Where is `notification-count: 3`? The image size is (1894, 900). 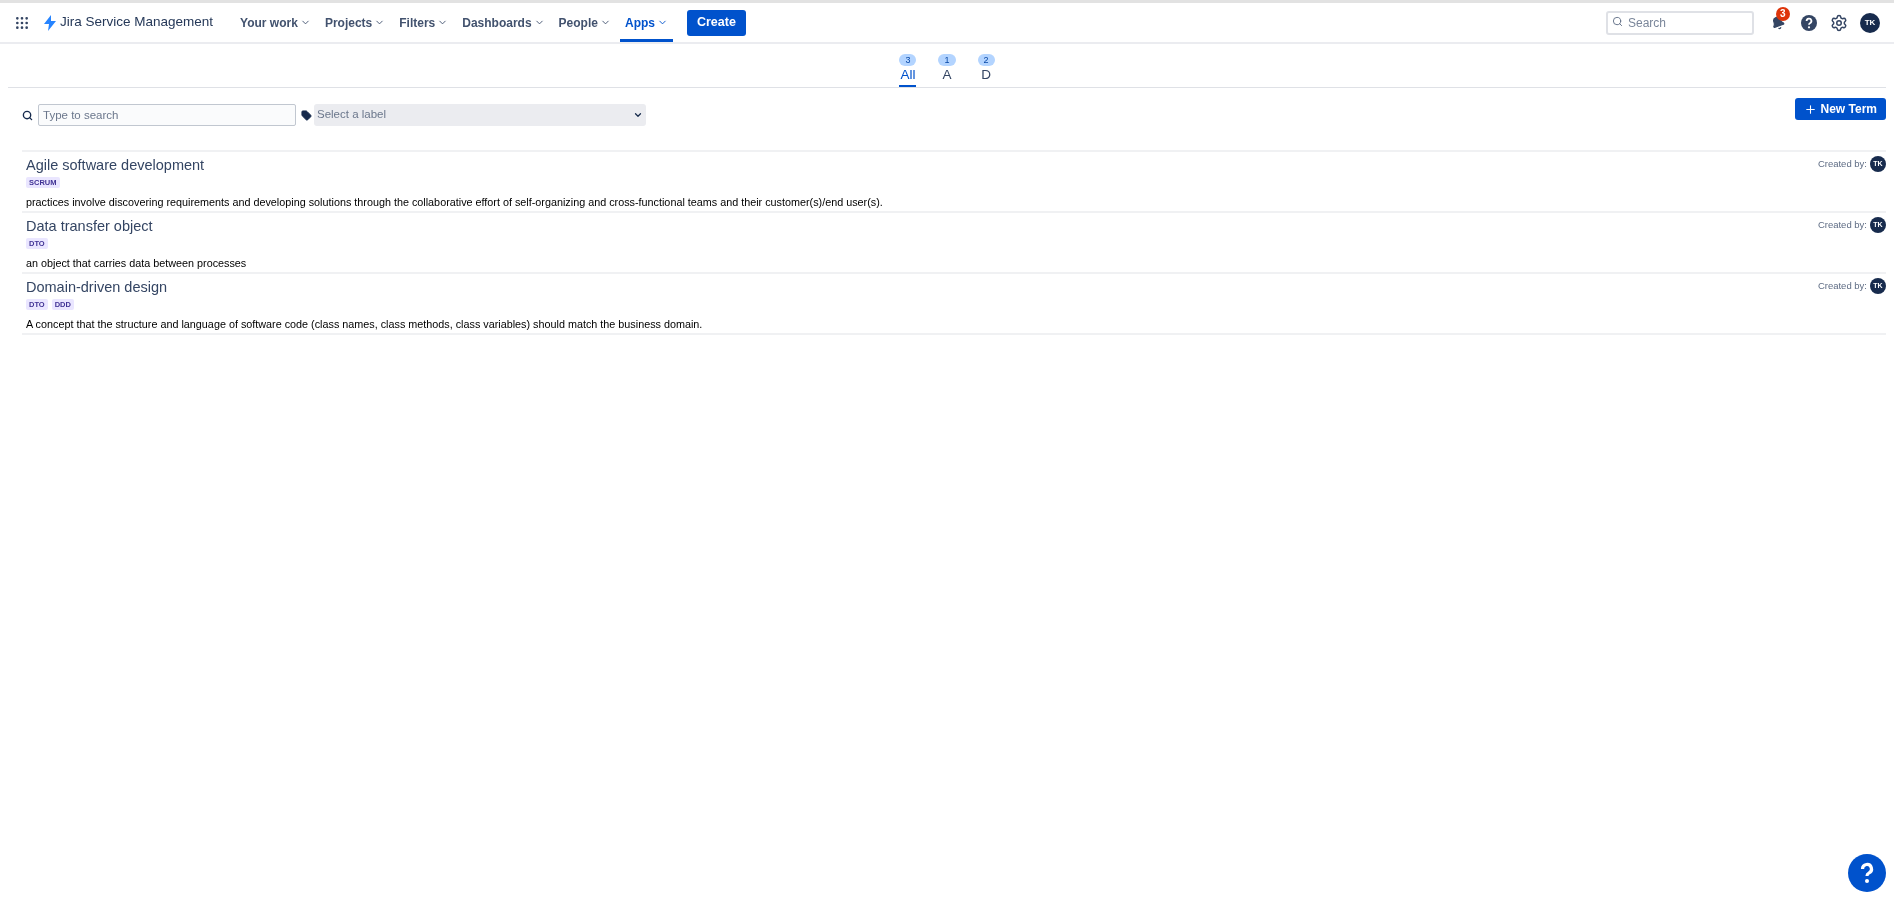 notification-count: 3 is located at coordinates (1783, 13).